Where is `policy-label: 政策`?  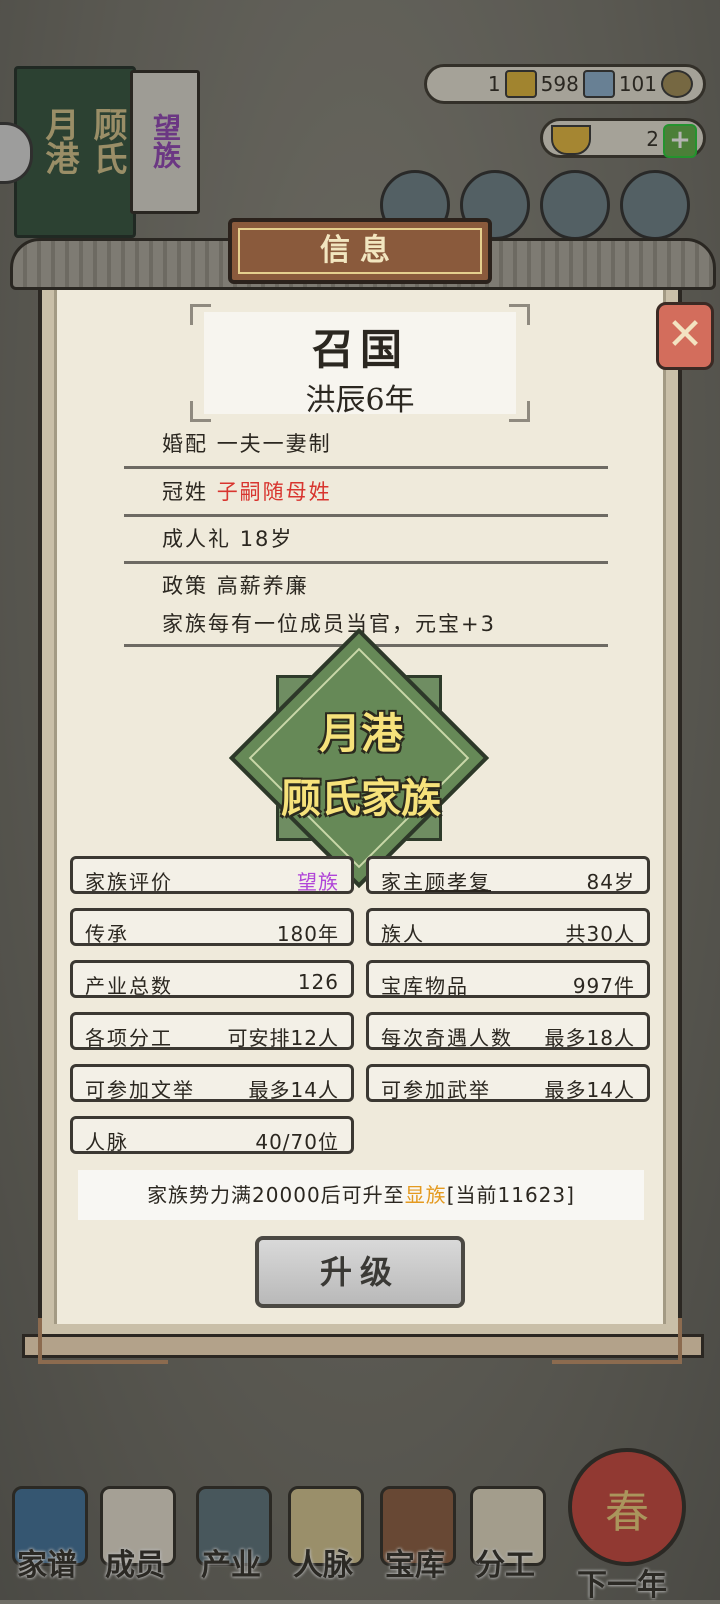
policy-label: 政策 is located at coordinates (185, 586).